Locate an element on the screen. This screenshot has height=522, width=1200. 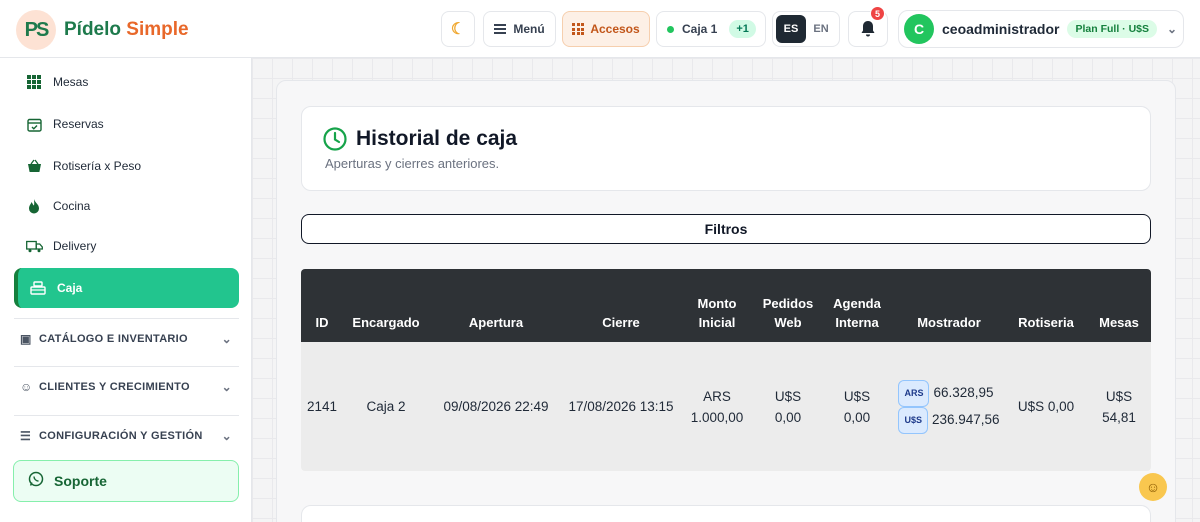
column-header: Mesas is located at coordinates (1119, 305).